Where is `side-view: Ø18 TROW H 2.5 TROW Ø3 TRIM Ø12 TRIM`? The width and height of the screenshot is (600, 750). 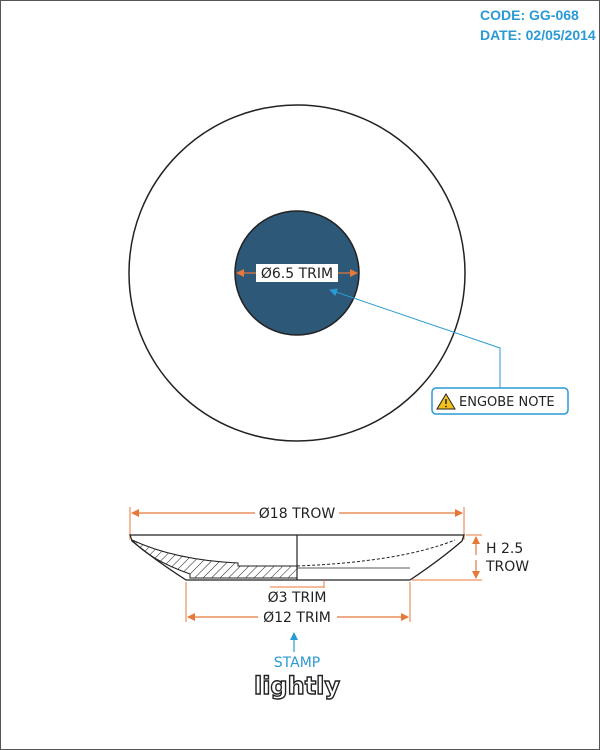
side-view: Ø18 TROW H 2.5 TROW Ø3 TRIM Ø12 TRIM is located at coordinates (329, 579).